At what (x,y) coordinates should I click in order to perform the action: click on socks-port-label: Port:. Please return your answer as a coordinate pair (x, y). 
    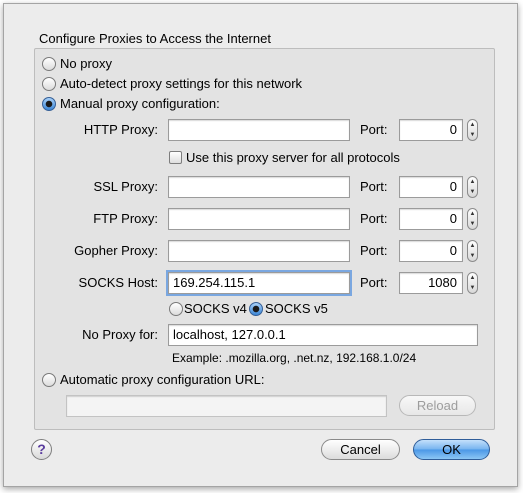
    Looking at the image, I should click on (374, 282).